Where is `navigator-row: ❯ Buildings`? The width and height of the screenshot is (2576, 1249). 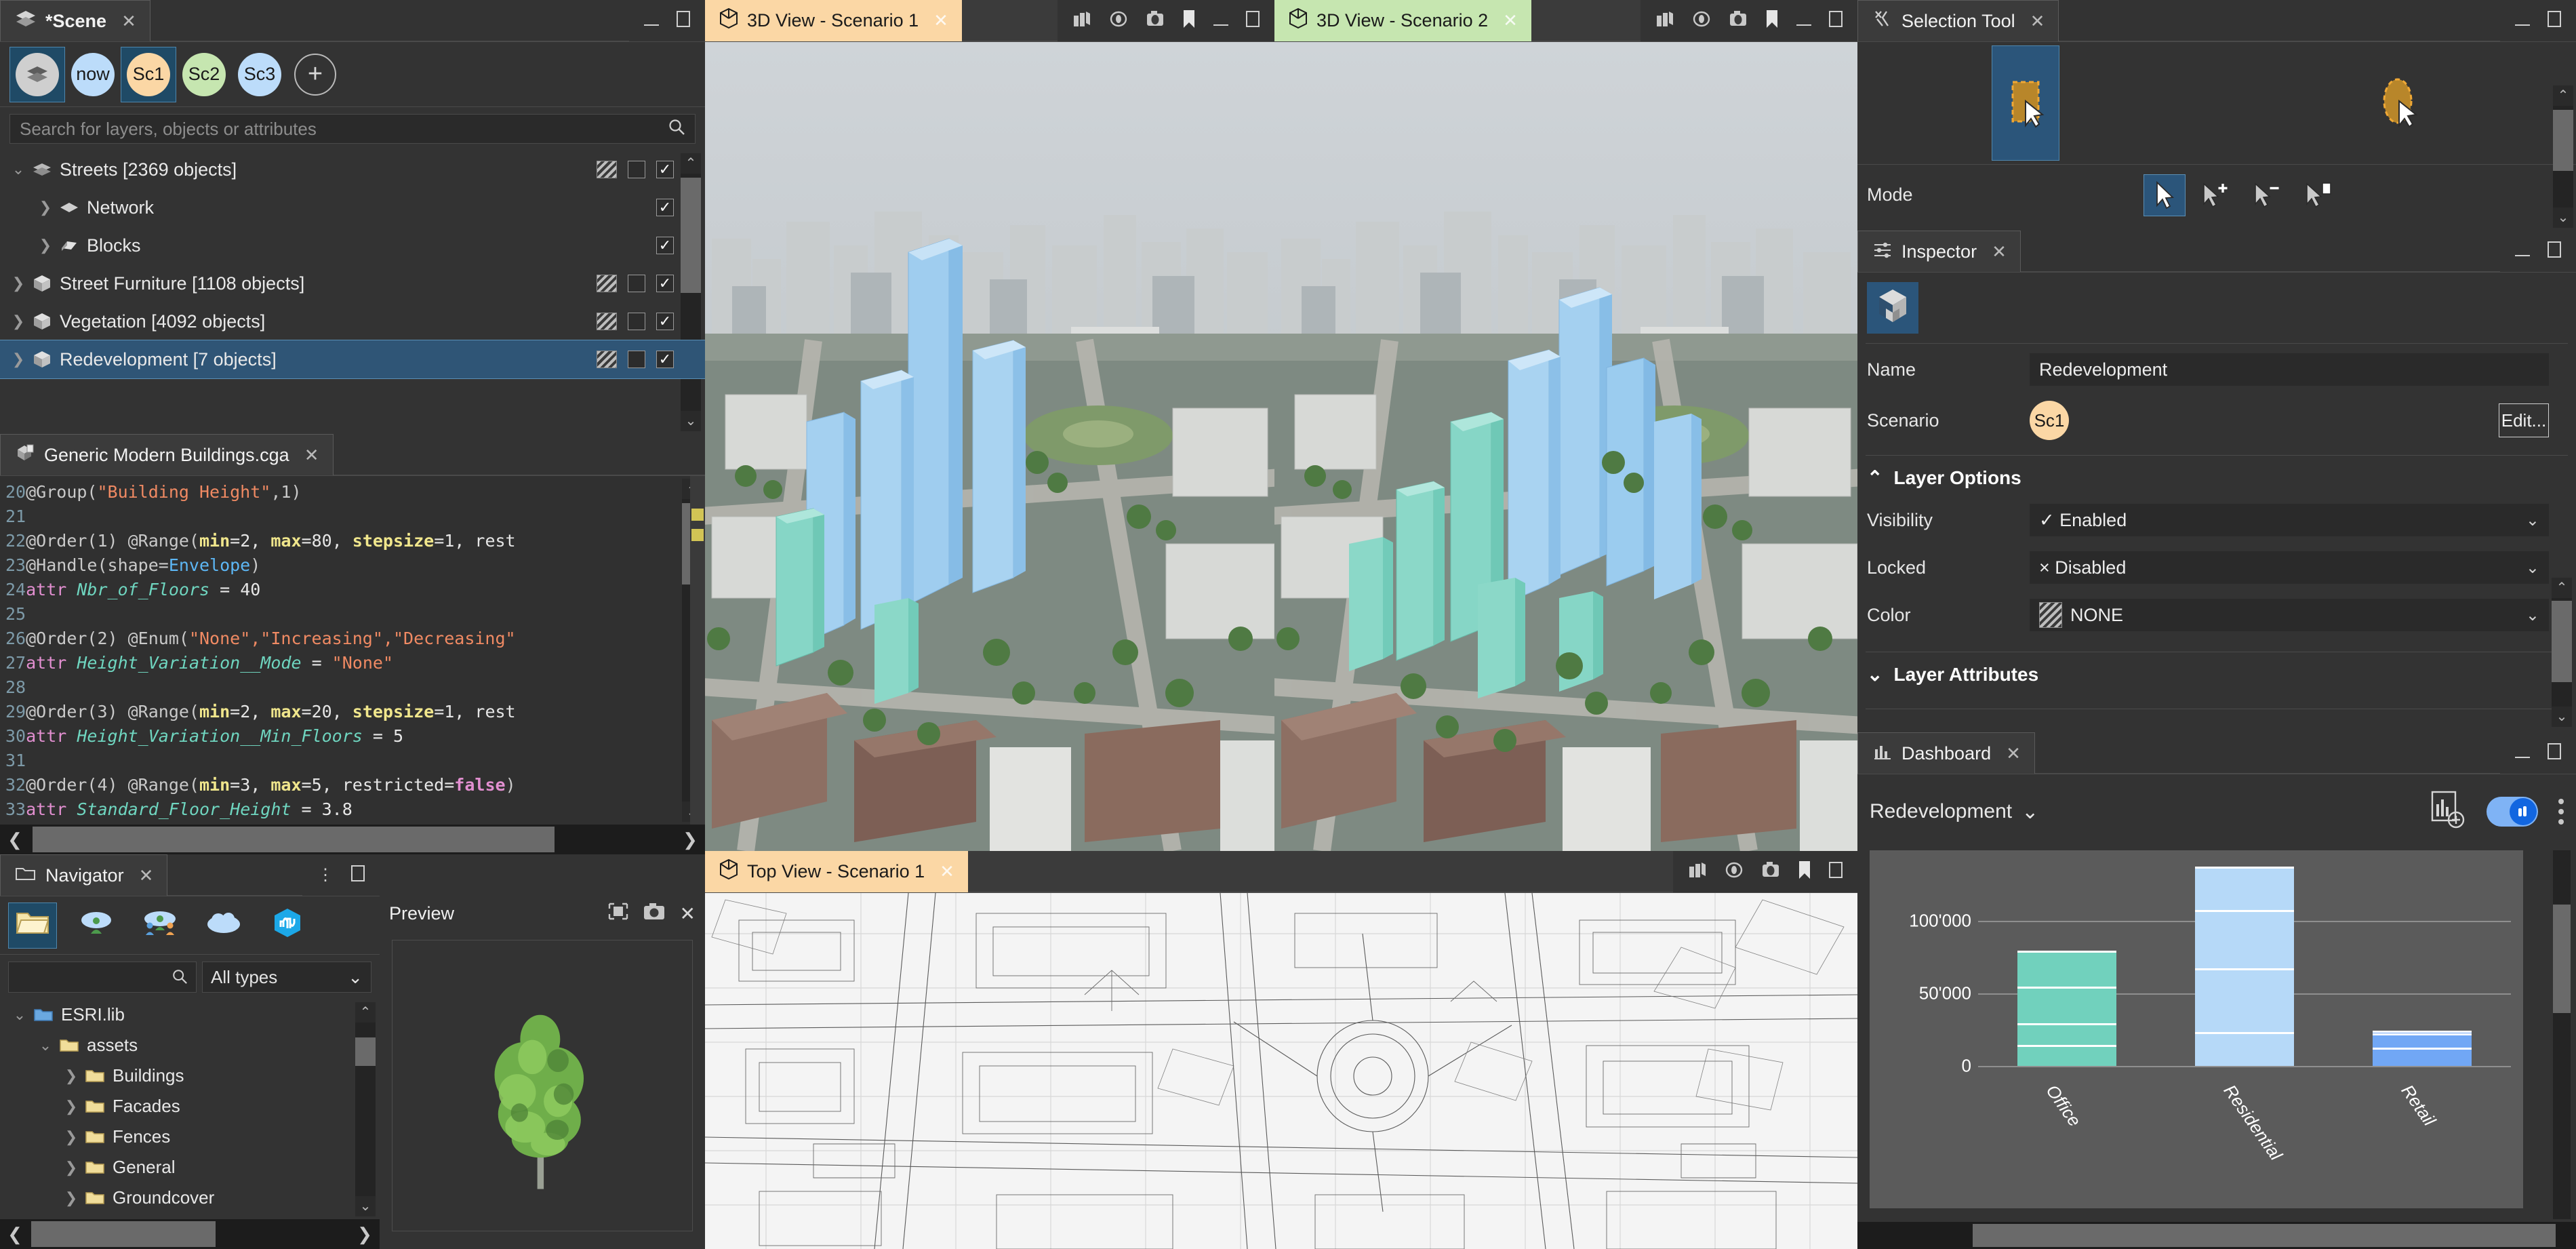
navigator-row: ❯ Buildings is located at coordinates (190, 1075).